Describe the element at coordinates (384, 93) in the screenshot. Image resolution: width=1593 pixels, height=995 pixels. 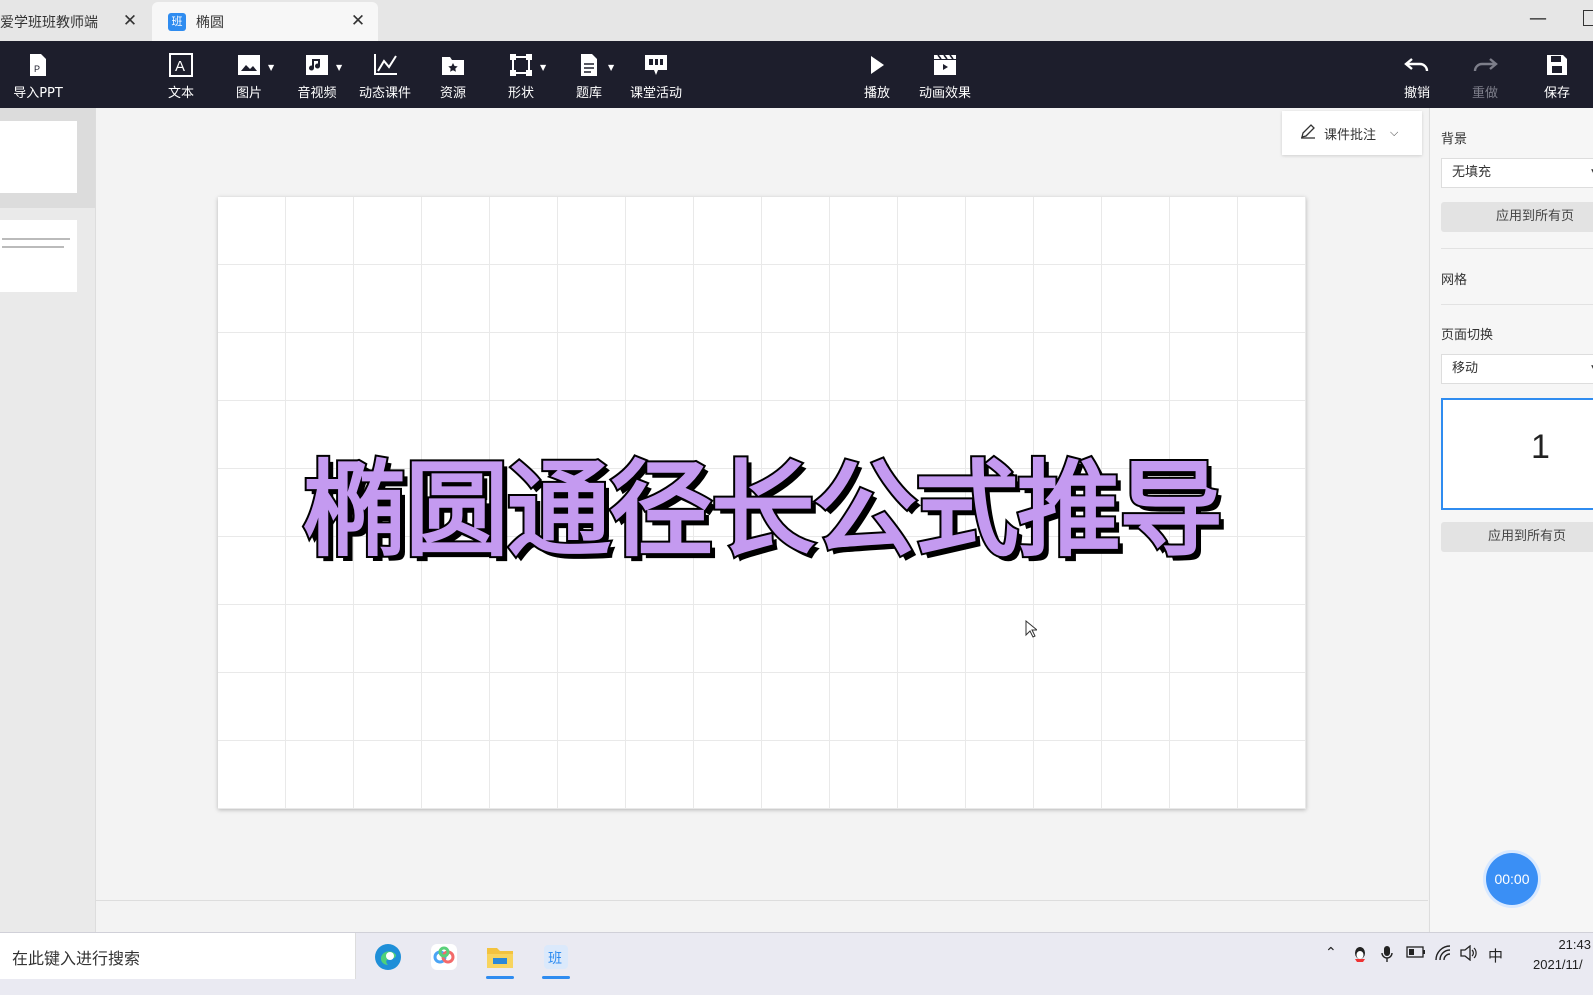
I see `dynamic-courseware-label: 动态课件` at that location.